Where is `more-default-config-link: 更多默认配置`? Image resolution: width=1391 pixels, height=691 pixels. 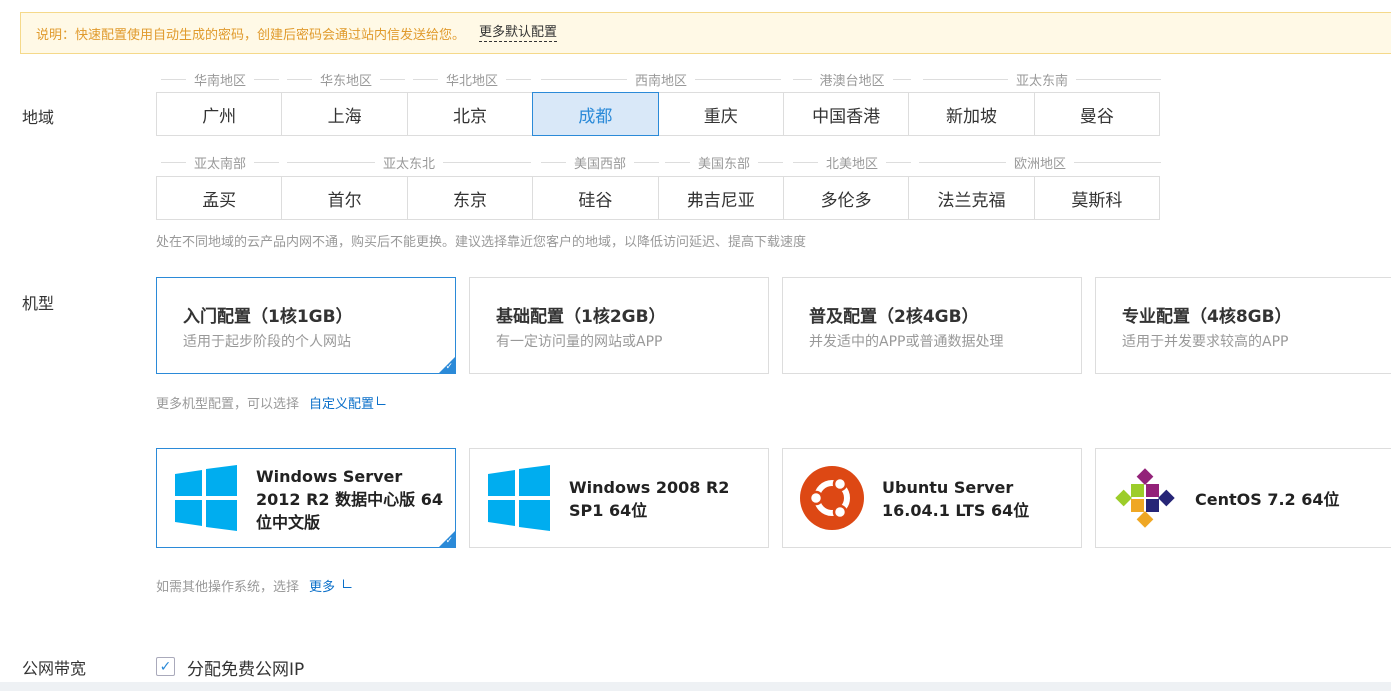 more-default-config-link: 更多默认配置 is located at coordinates (518, 33).